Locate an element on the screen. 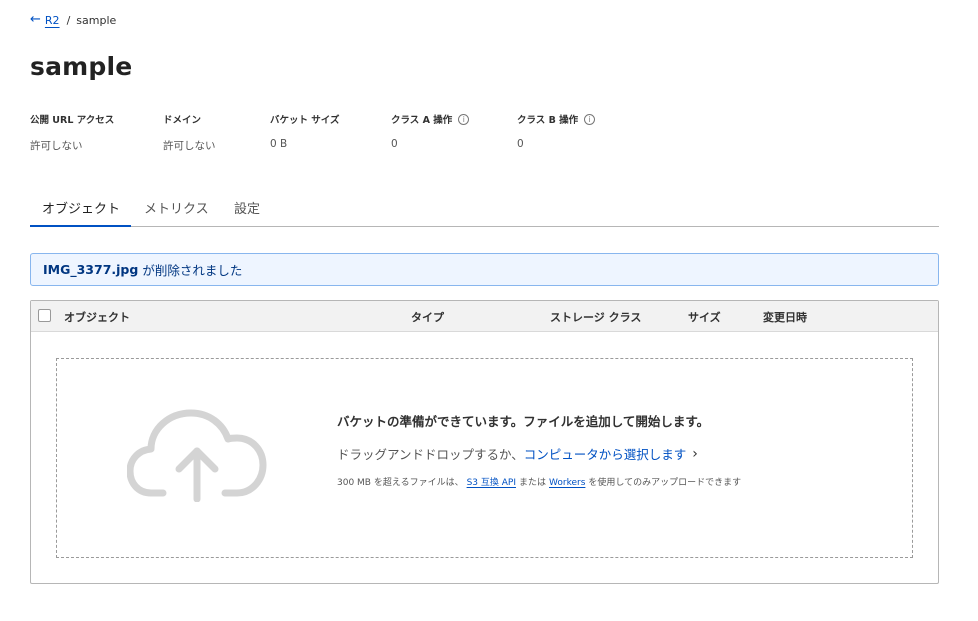 Image resolution: width=978 pixels, height=621 pixels. column-header-type: タイプ is located at coordinates (427, 317).